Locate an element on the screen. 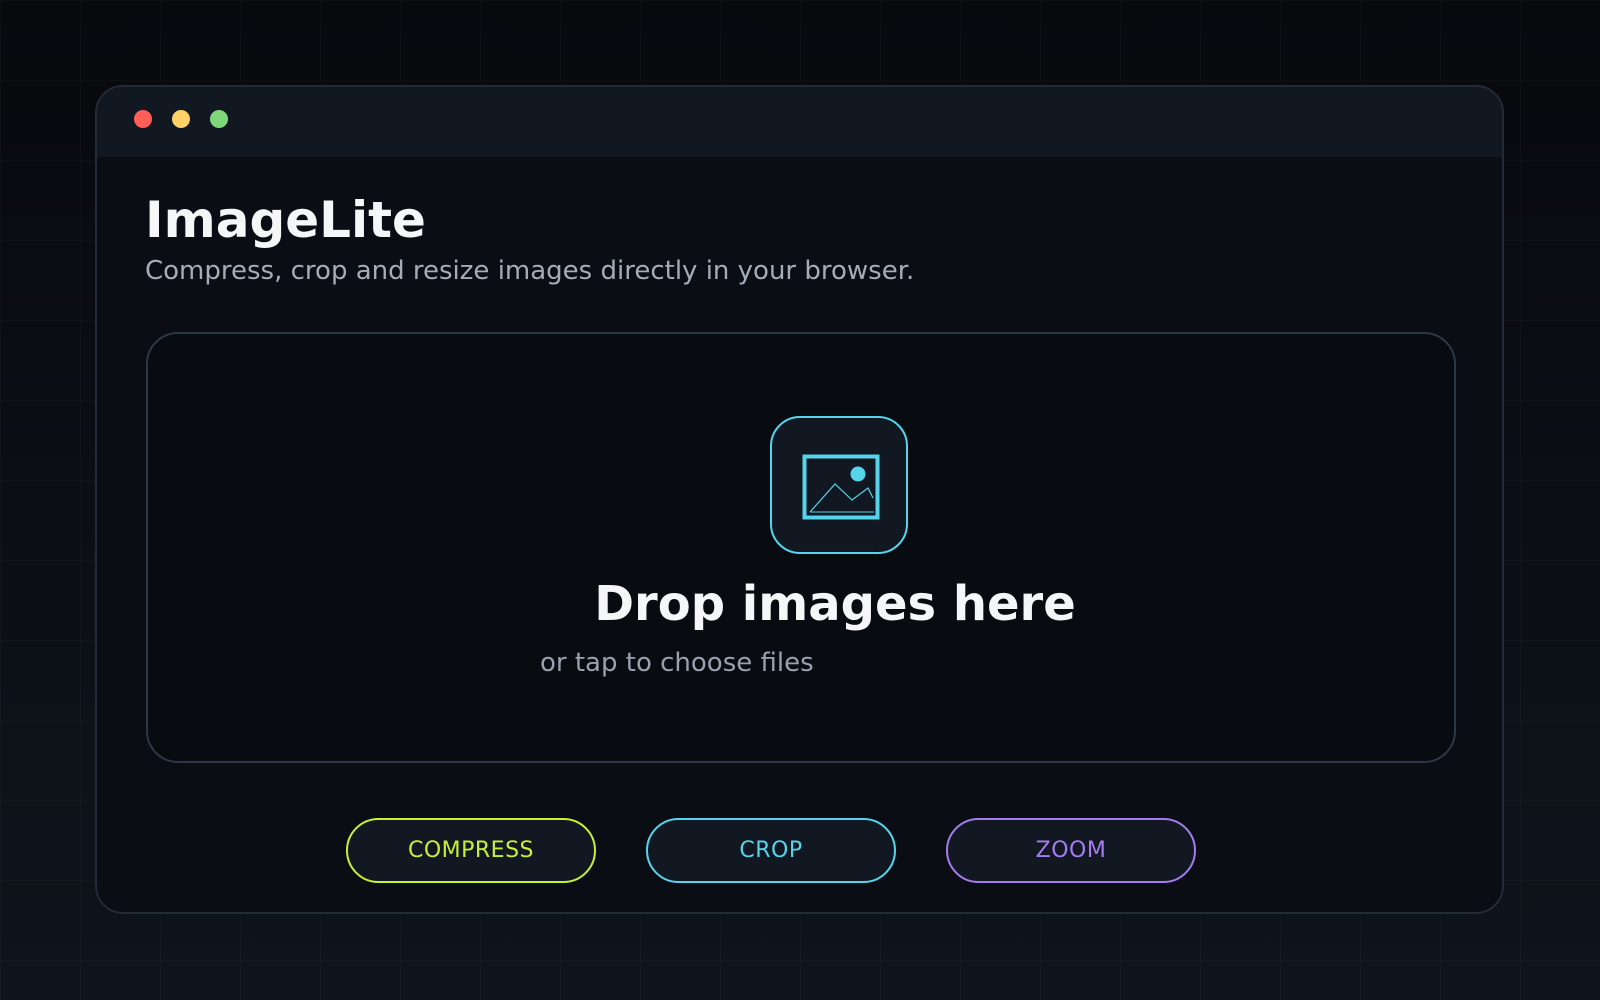 The width and height of the screenshot is (1600, 1000). window-close-button is located at coordinates (143, 119).